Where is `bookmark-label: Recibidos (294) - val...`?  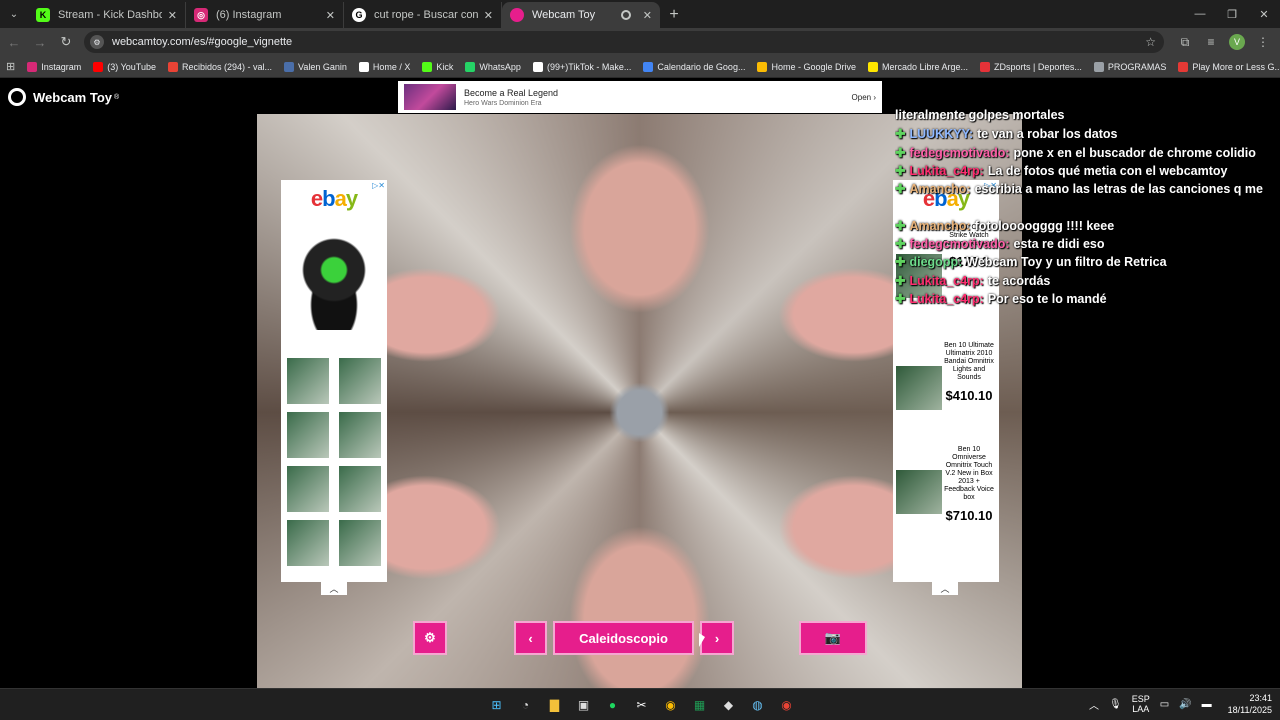
bookmark-label: Recibidos (294) - val... is located at coordinates (227, 66).